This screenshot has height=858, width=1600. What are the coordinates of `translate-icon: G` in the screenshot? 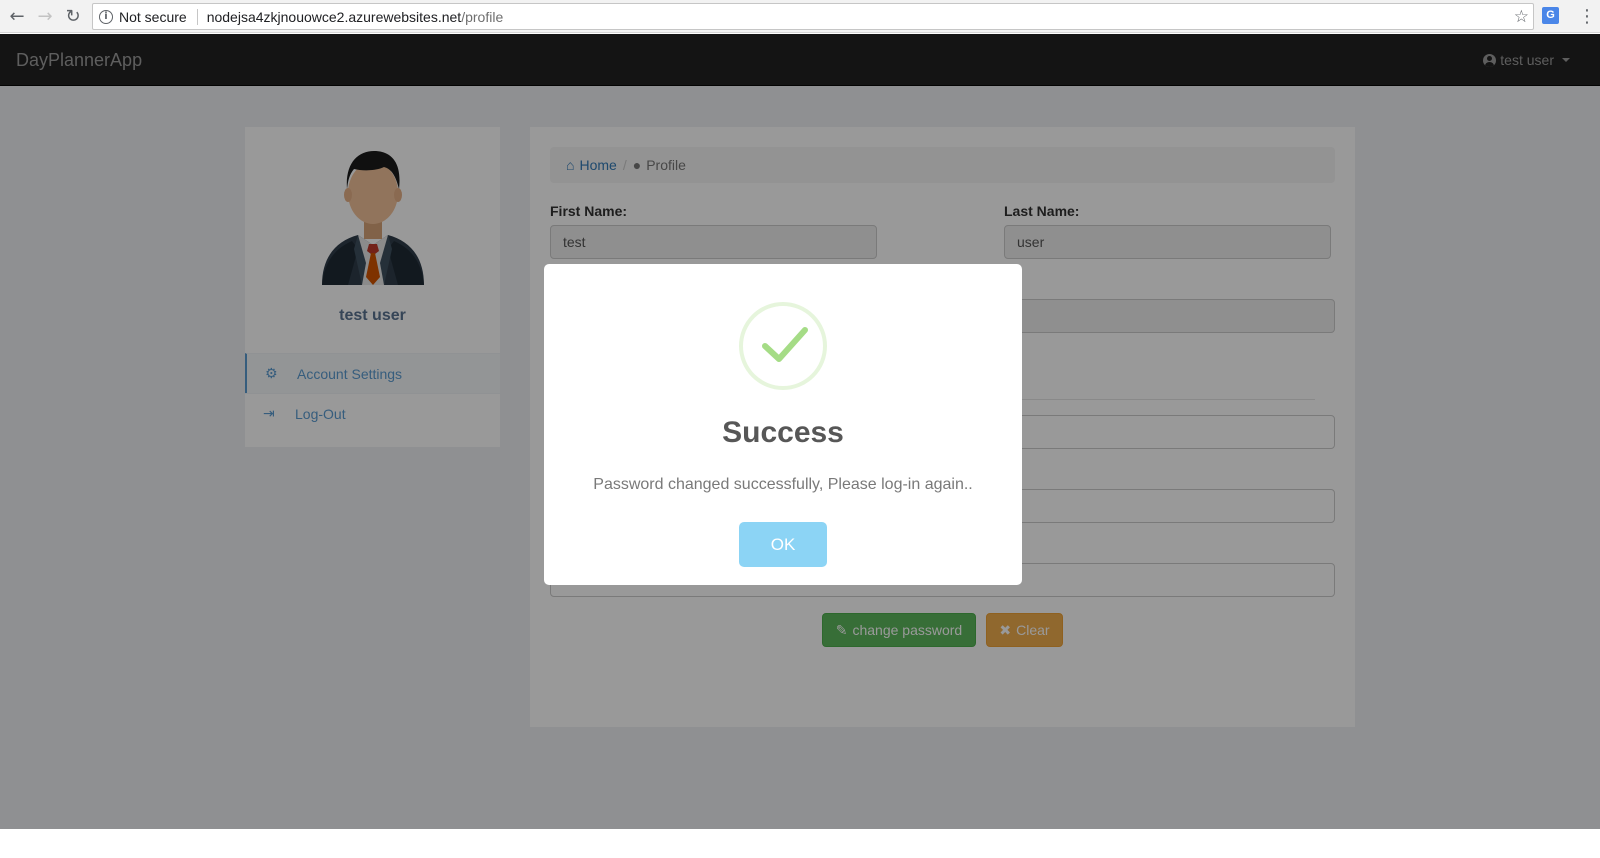 It's located at (1550, 15).